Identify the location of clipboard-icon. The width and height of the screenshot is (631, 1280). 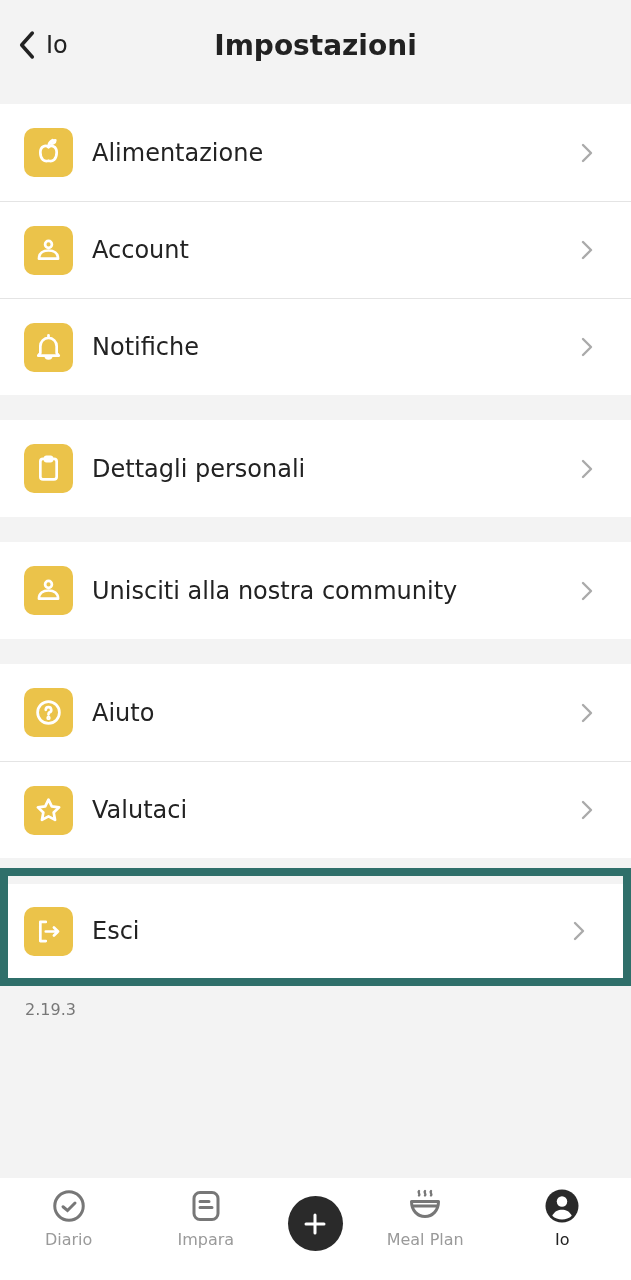
(48, 468).